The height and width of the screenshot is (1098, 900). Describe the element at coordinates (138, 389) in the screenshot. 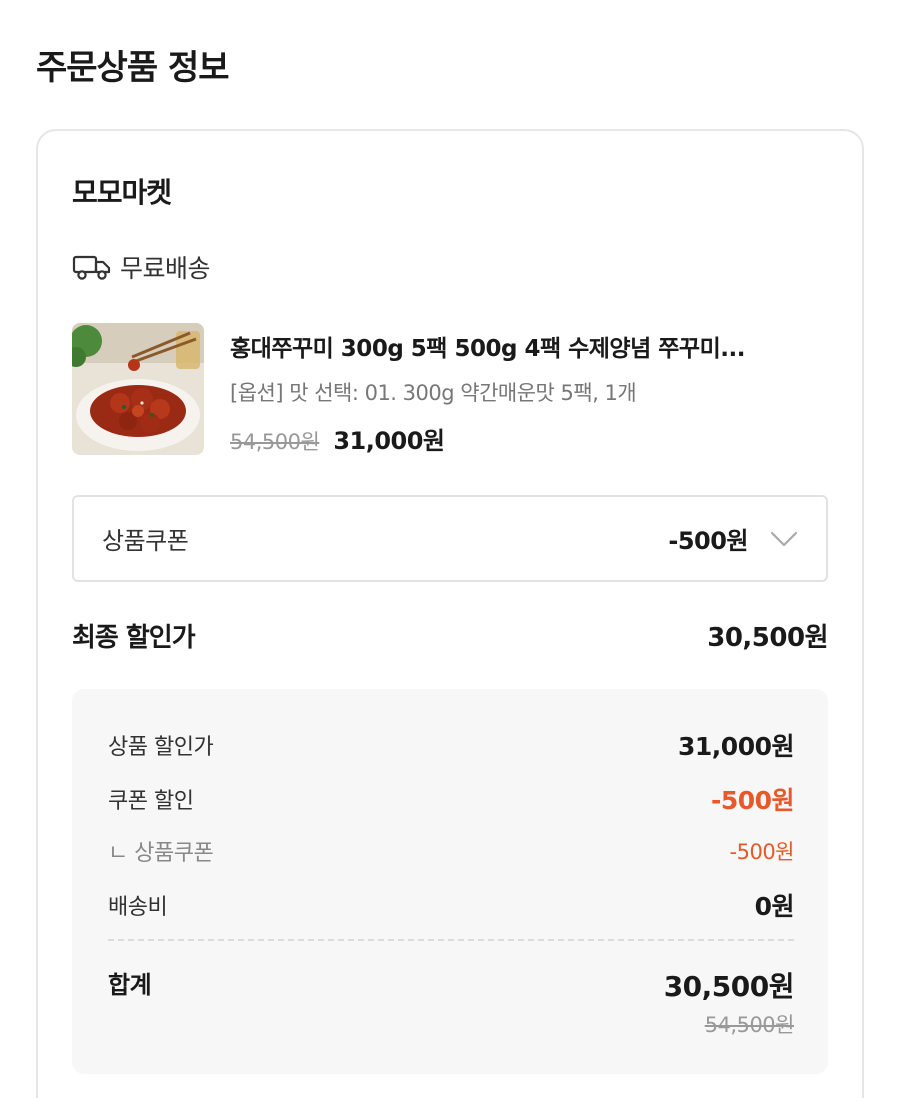

I see `product-thumbnail` at that location.